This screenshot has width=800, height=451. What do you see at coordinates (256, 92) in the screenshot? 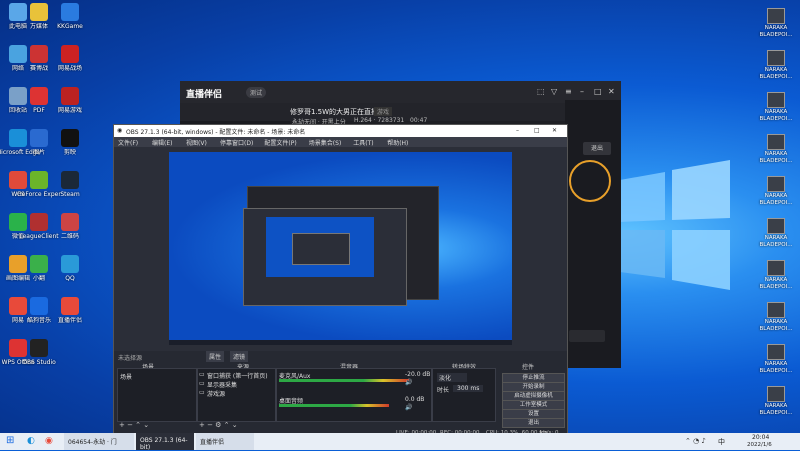
I see `companion-version-badge: 测试` at bounding box center [256, 92].